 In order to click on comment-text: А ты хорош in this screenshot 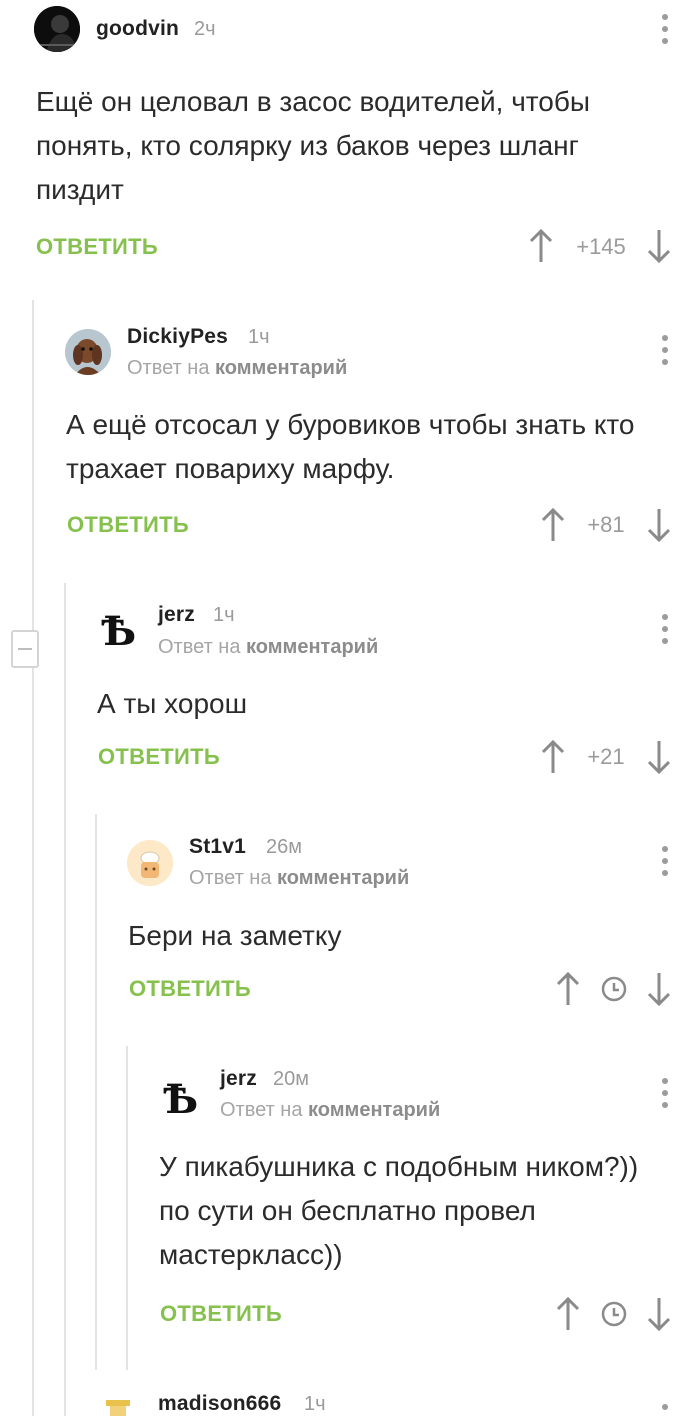, I will do `click(172, 703)`.